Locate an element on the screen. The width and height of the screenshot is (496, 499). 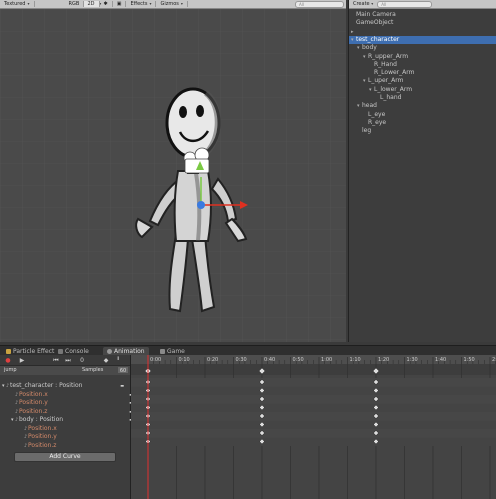
samples-label: Samples is located at coordinates (93, 370).